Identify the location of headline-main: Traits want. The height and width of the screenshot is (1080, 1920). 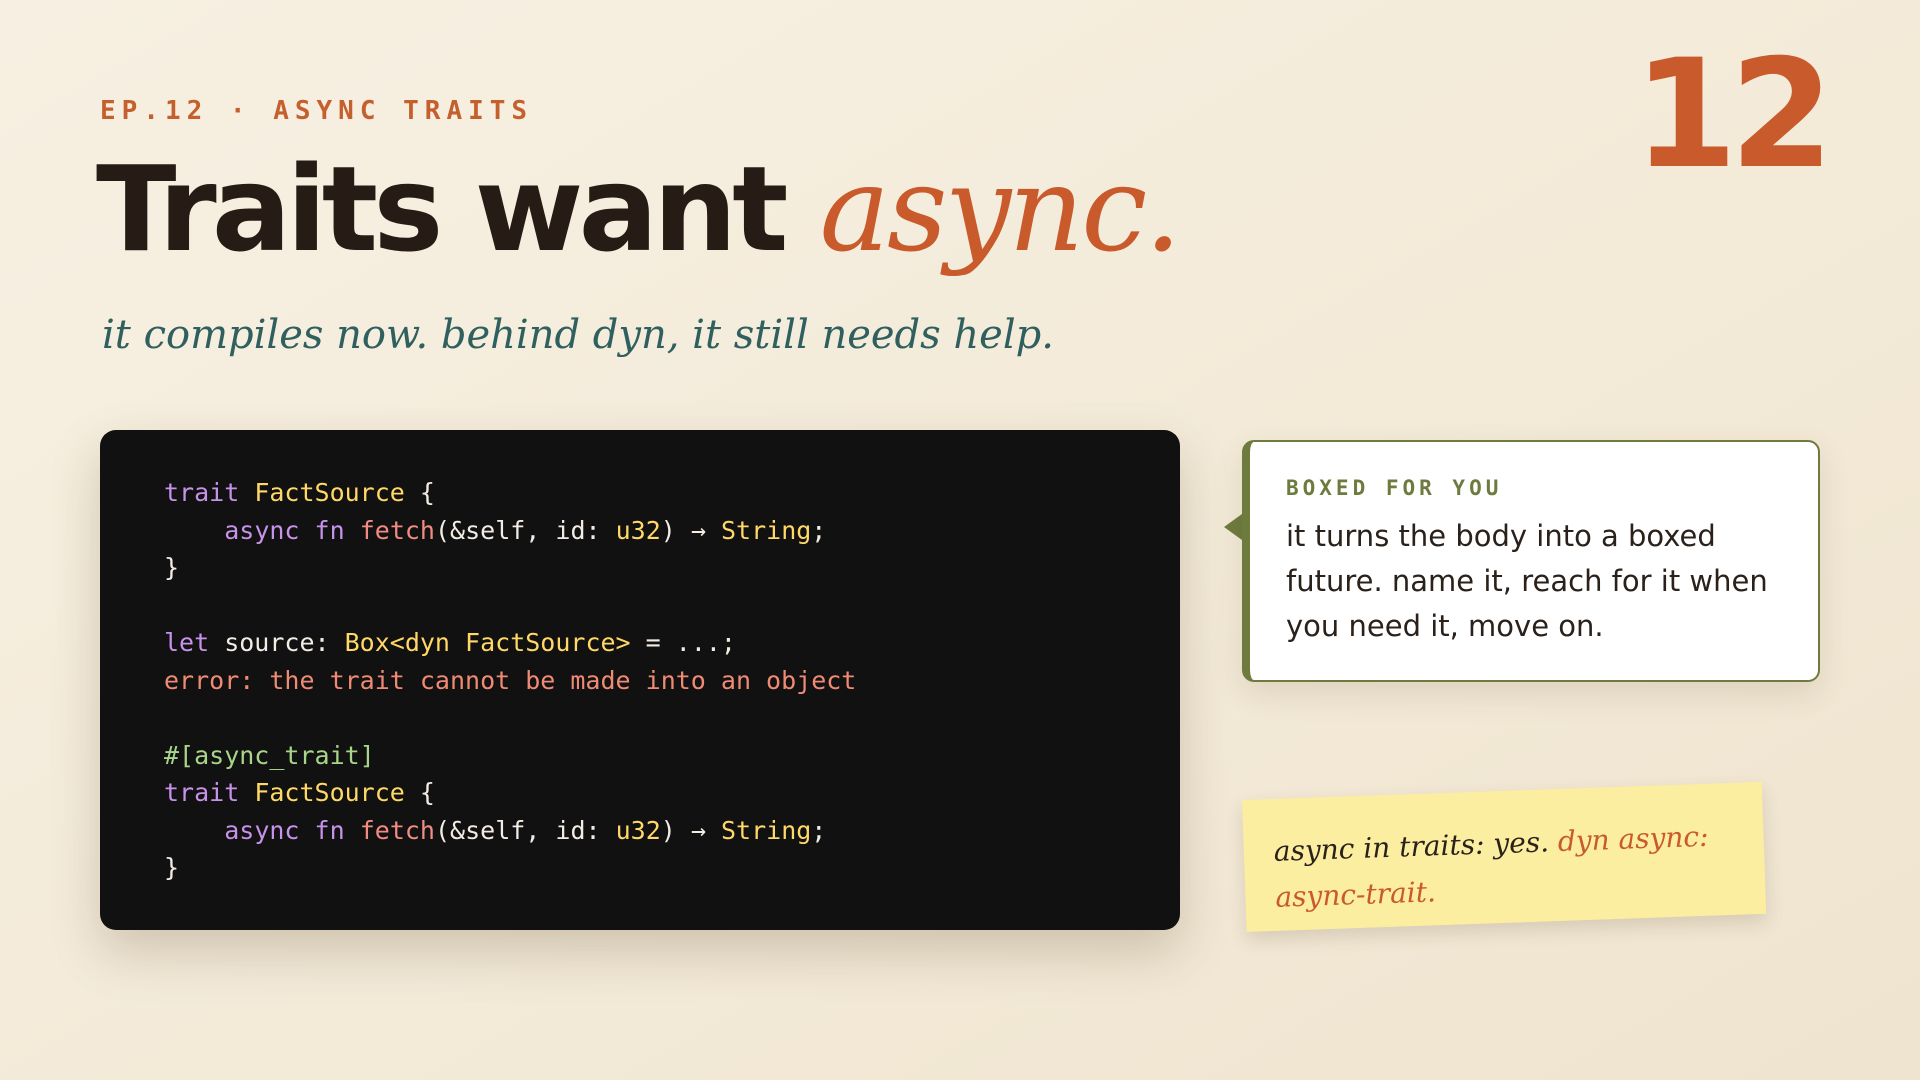
(458, 209).